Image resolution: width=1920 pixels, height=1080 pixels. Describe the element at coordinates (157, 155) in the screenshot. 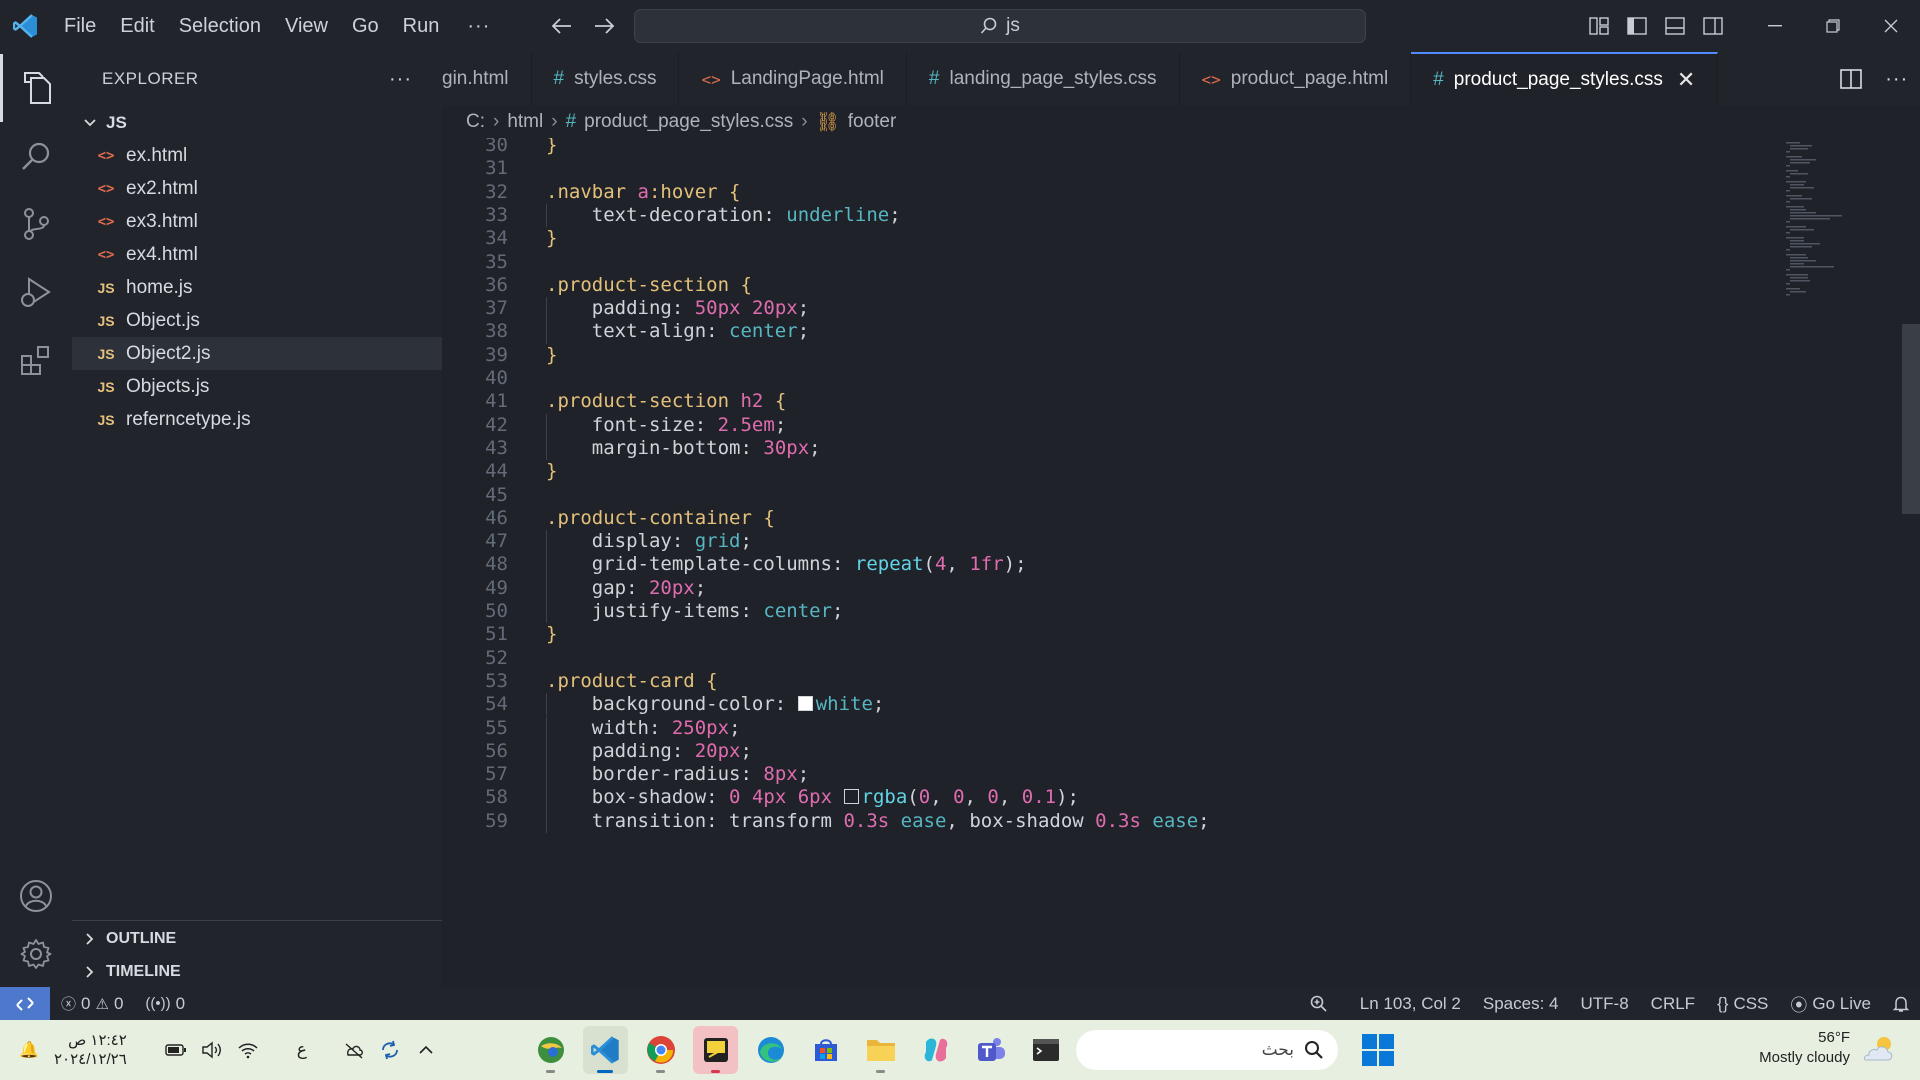

I see `file-name: ex.html` at that location.